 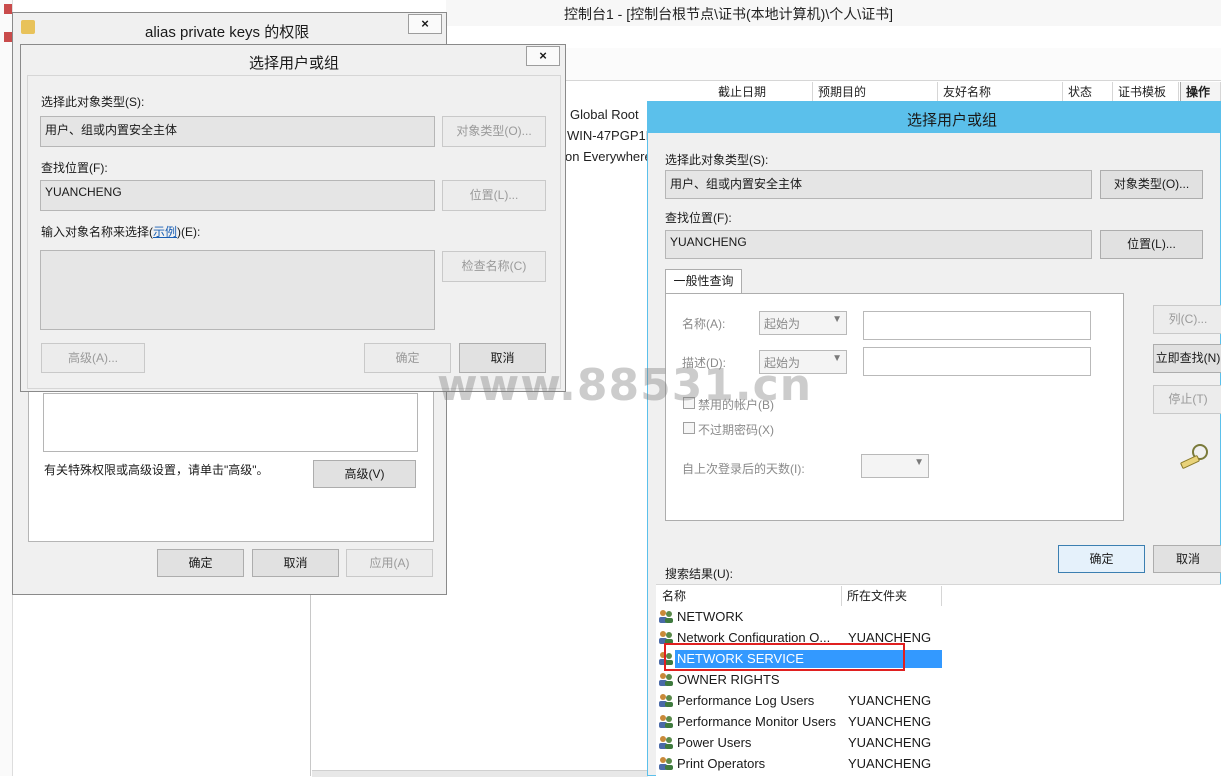 I want to click on mmc-tree-splitter, so click(x=310, y=685).